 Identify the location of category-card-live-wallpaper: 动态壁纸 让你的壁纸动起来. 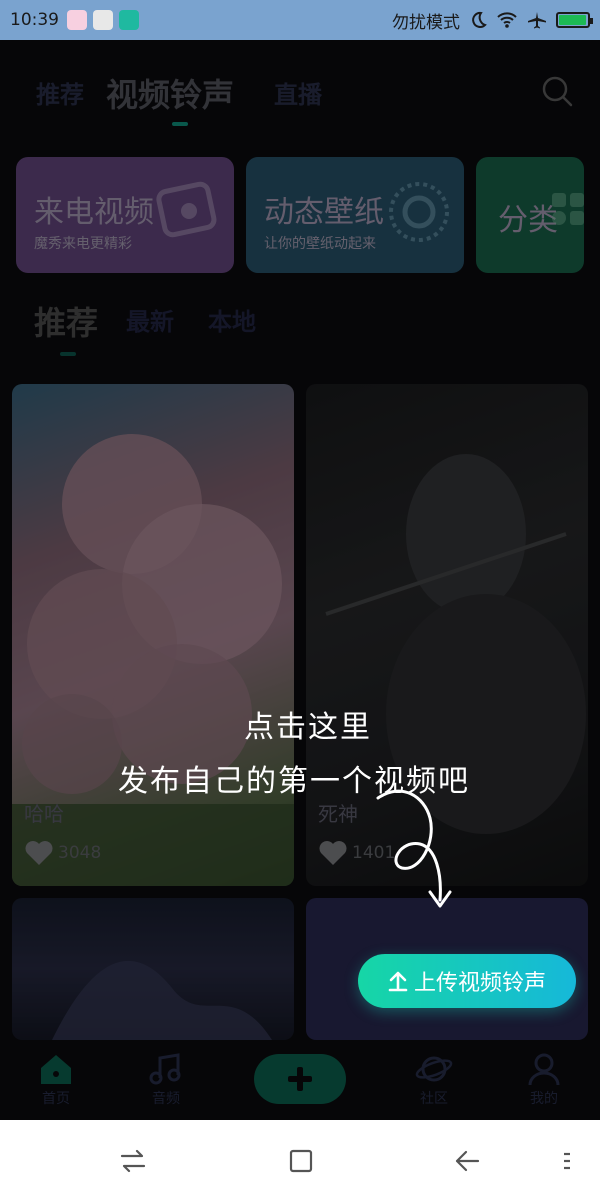
(355, 215).